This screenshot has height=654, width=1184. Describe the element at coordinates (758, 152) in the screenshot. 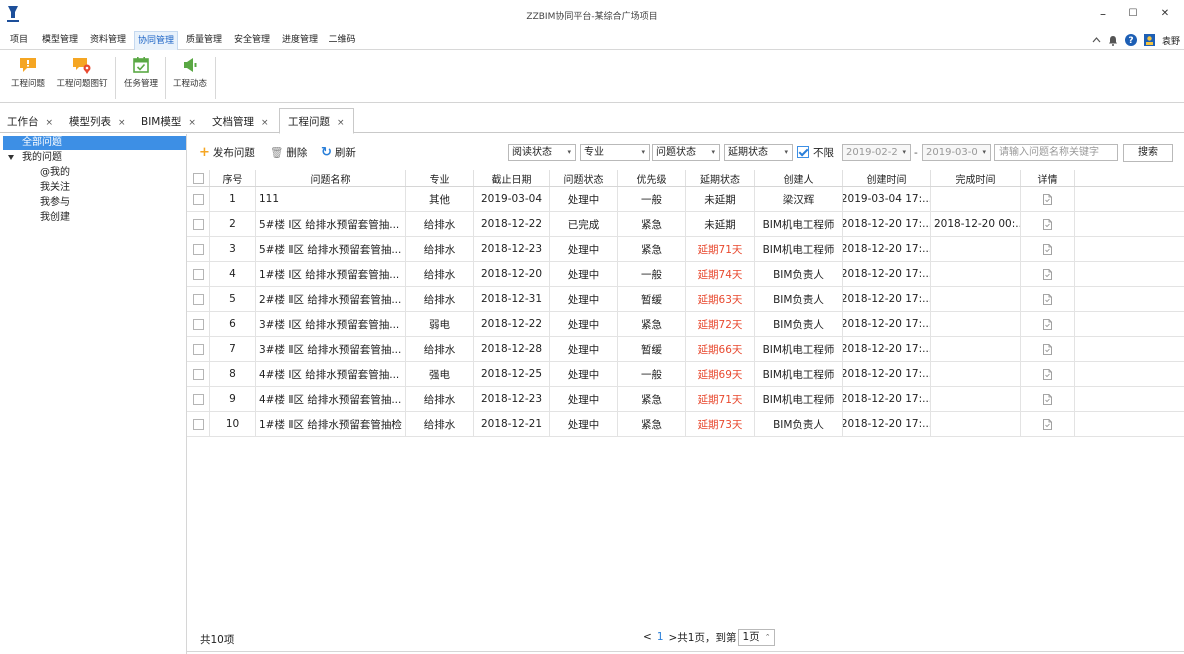

I see `delay-status-select: 延期状态 ▾` at that location.